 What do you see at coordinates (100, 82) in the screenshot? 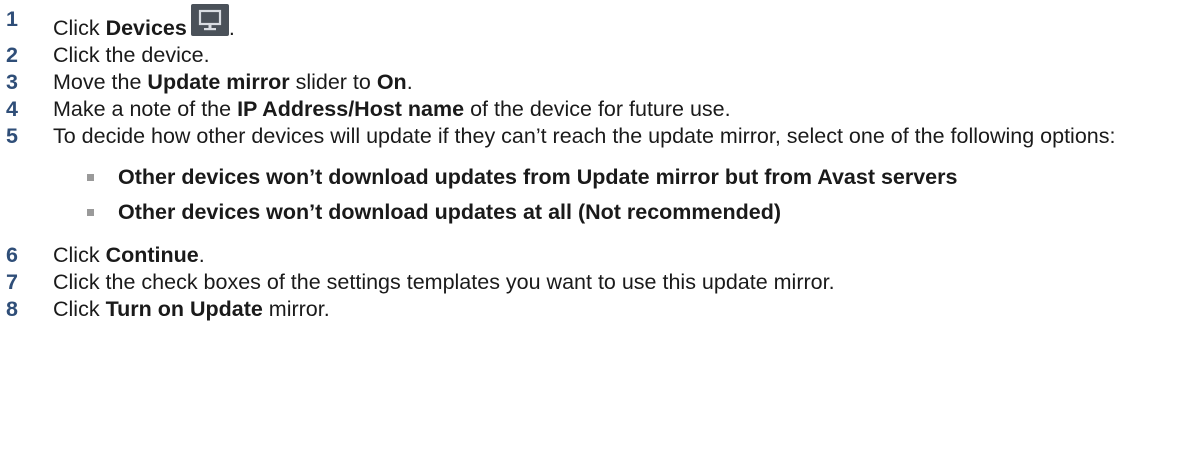
I see `step-text-pre: Move the` at bounding box center [100, 82].